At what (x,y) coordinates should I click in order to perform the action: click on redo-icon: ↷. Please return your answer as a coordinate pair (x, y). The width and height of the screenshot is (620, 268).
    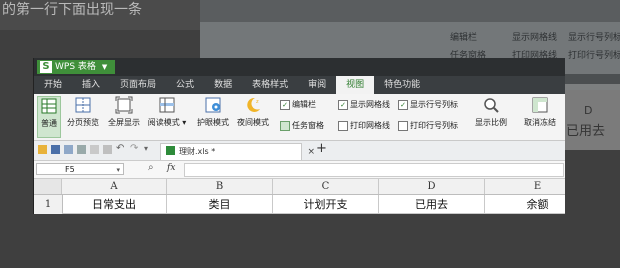
    Looking at the image, I should click on (134, 148).